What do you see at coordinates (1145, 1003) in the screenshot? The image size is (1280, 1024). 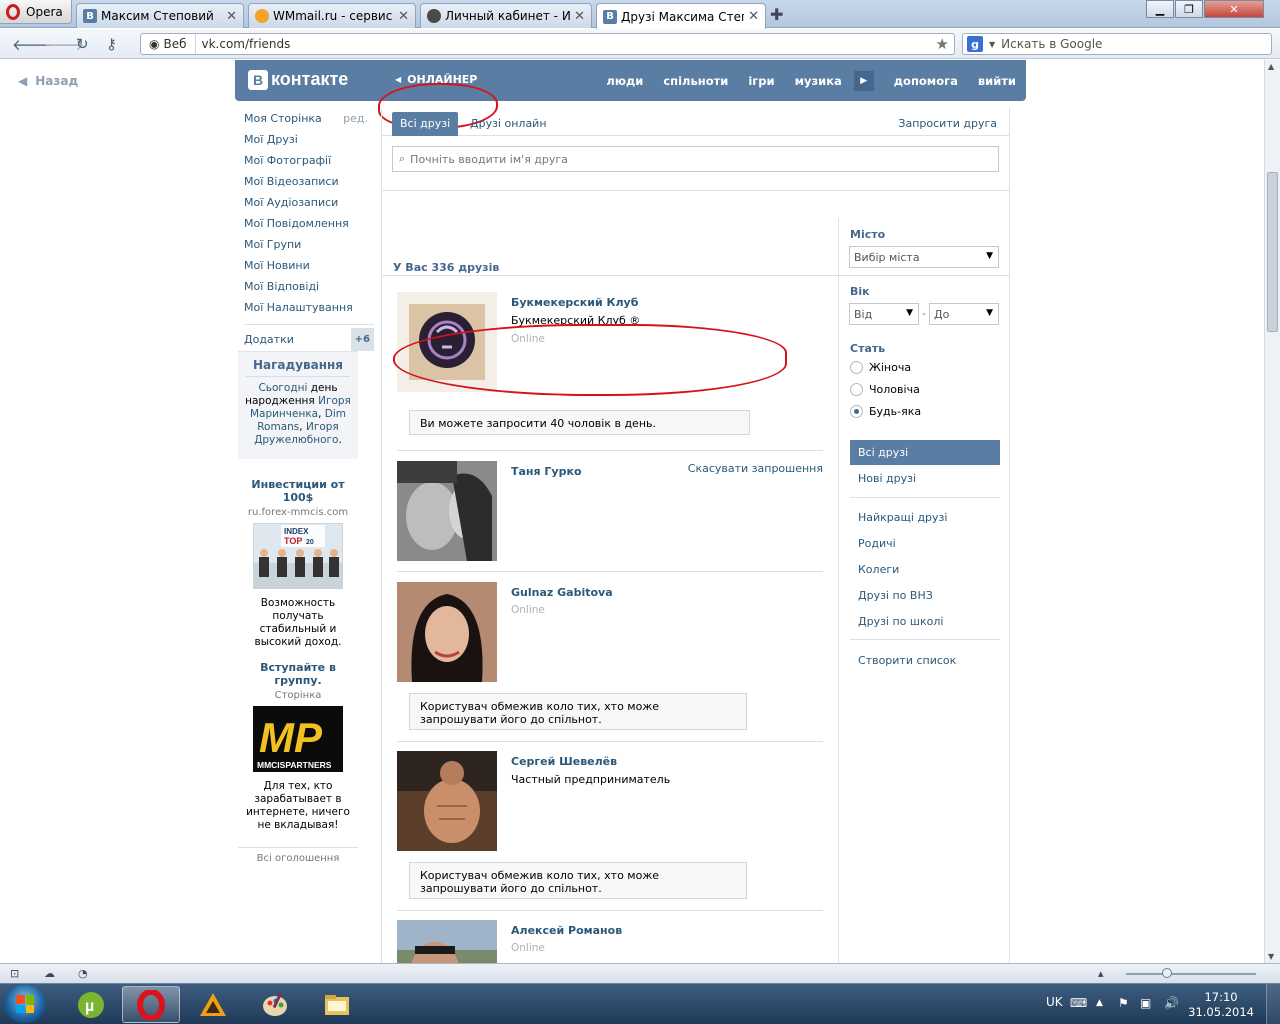 I see `network-icon: ▣` at bounding box center [1145, 1003].